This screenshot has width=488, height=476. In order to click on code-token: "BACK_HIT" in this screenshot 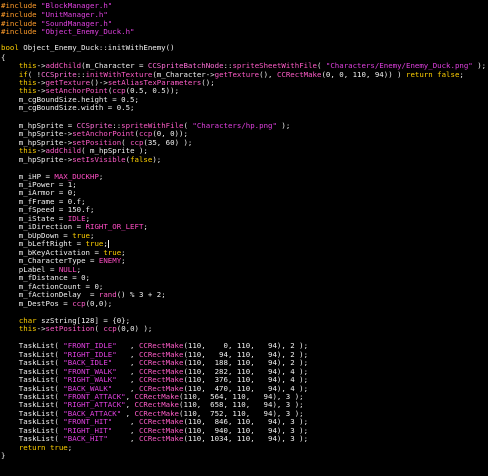, I will do `click(85, 438)`.